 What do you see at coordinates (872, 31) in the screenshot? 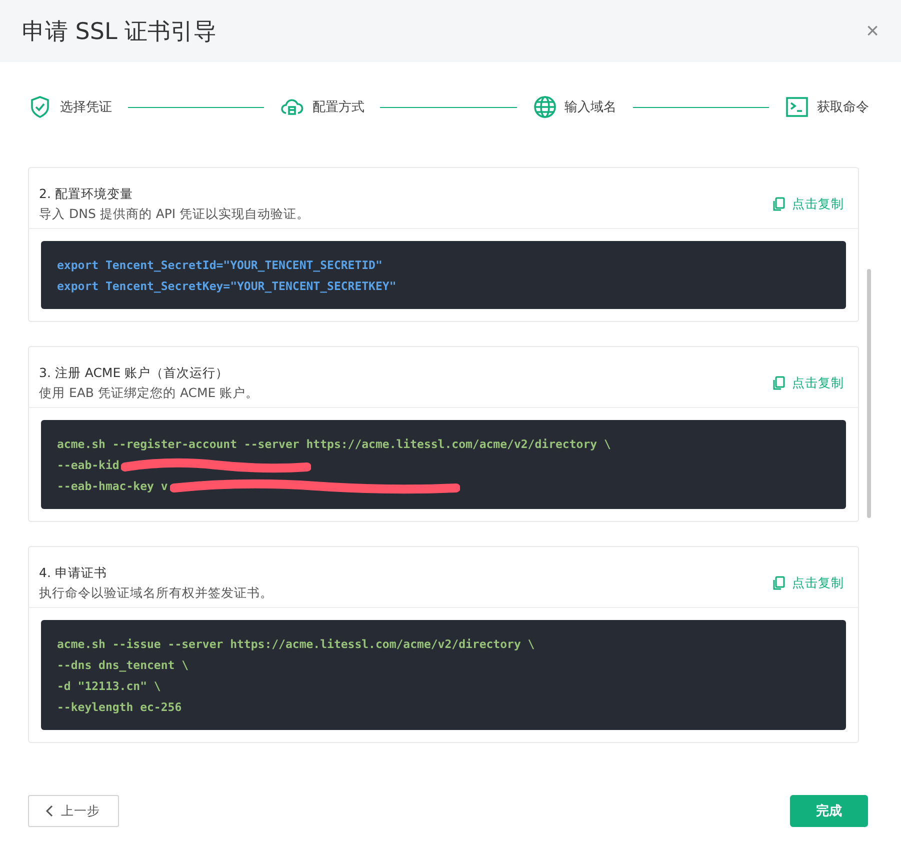
I see `close-button: ×` at bounding box center [872, 31].